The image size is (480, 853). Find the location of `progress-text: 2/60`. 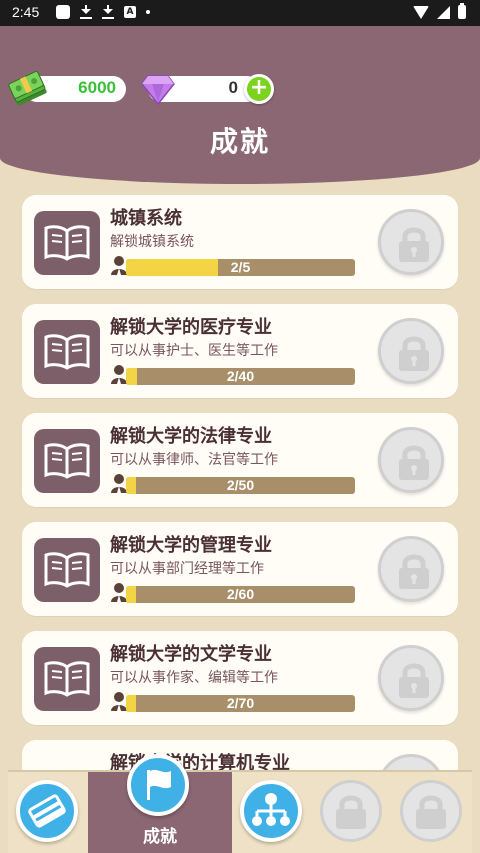

progress-text: 2/60 is located at coordinates (240, 594).